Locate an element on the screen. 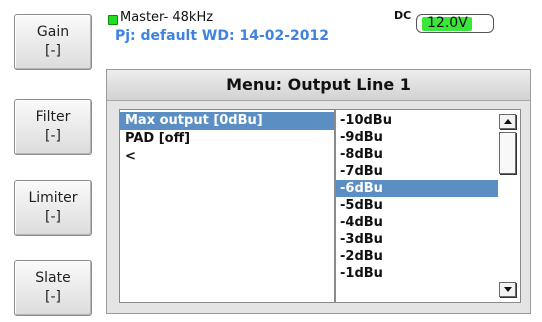 The height and width of the screenshot is (322, 542). filter-button-value: [-] is located at coordinates (53, 136).